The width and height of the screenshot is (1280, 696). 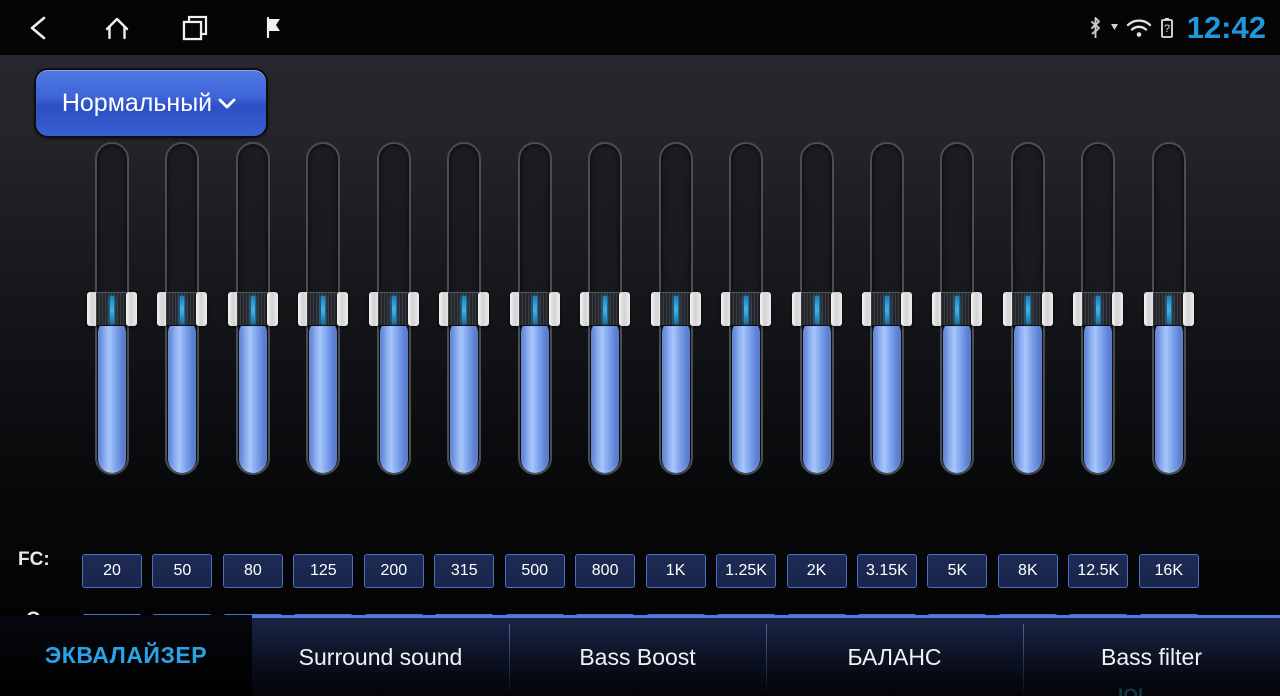 I want to click on system-status-icons: ? 12:42, so click(x=1176, y=27).